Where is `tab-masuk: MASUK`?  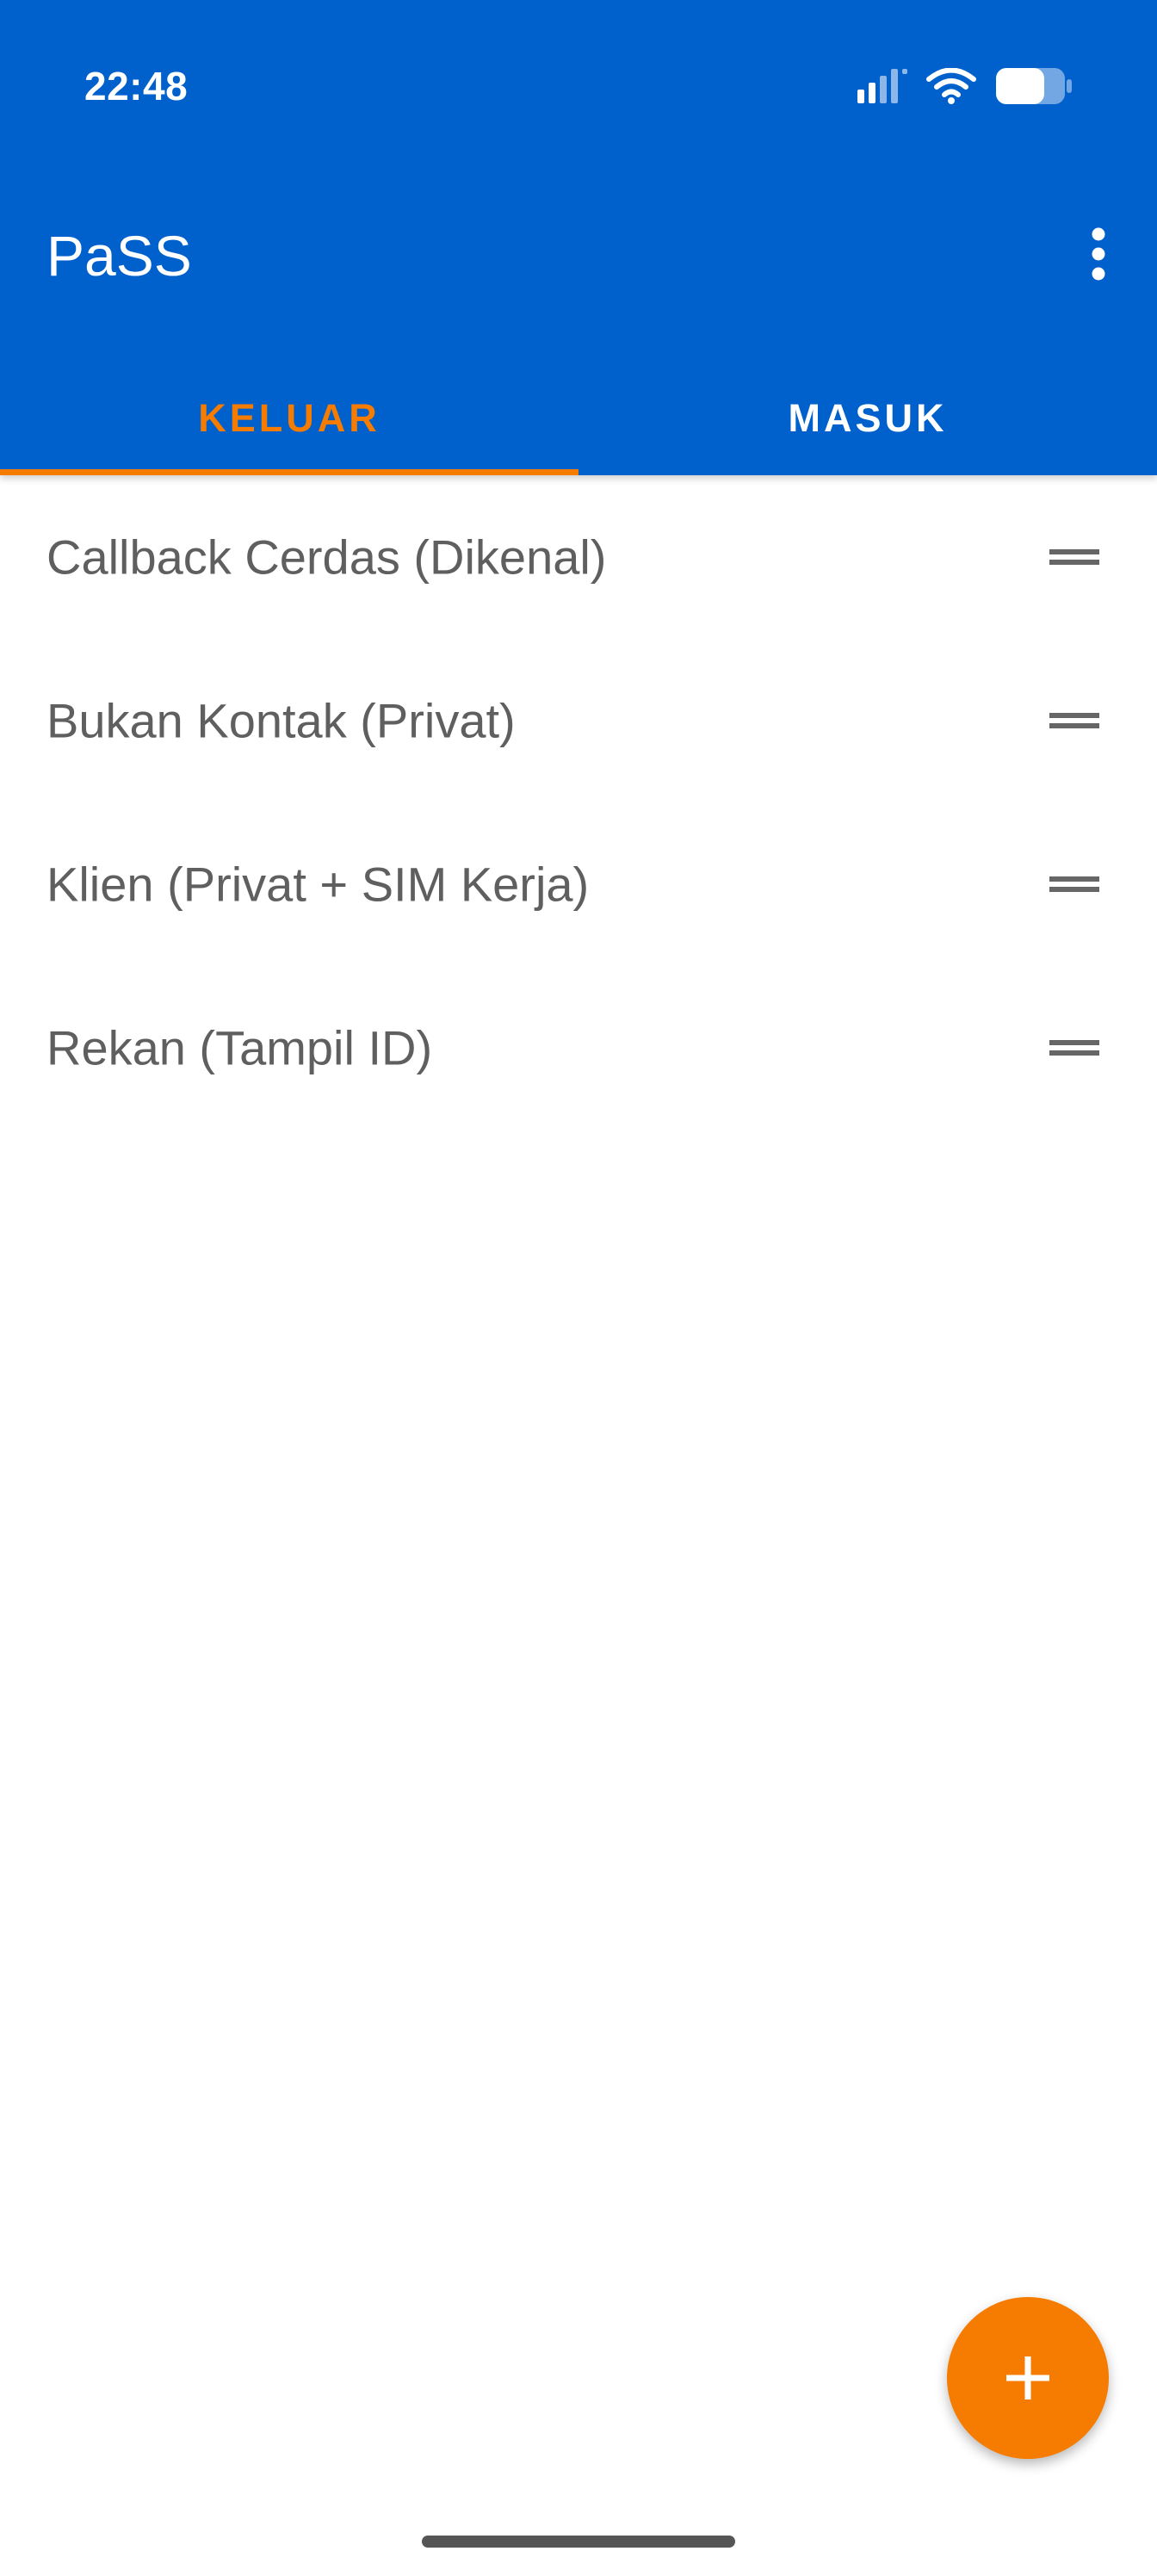 tab-masuk: MASUK is located at coordinates (867, 418).